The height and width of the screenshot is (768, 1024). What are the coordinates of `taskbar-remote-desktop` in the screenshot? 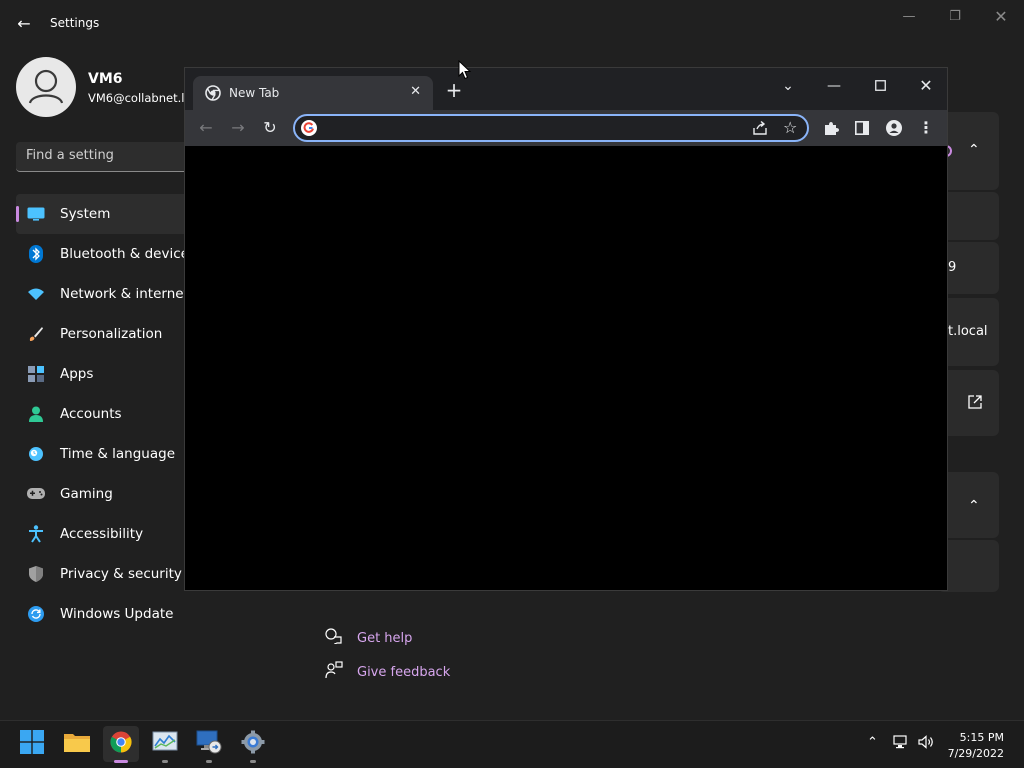 It's located at (209, 744).